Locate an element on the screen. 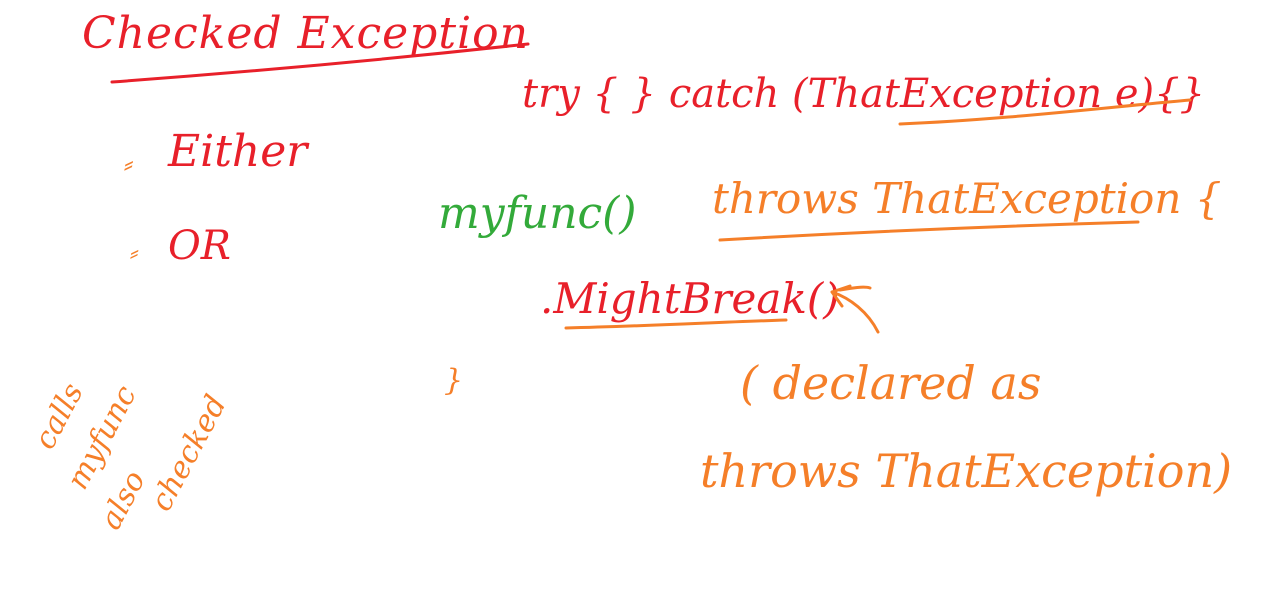  pointer-arrow-icon is located at coordinates (855, 309).